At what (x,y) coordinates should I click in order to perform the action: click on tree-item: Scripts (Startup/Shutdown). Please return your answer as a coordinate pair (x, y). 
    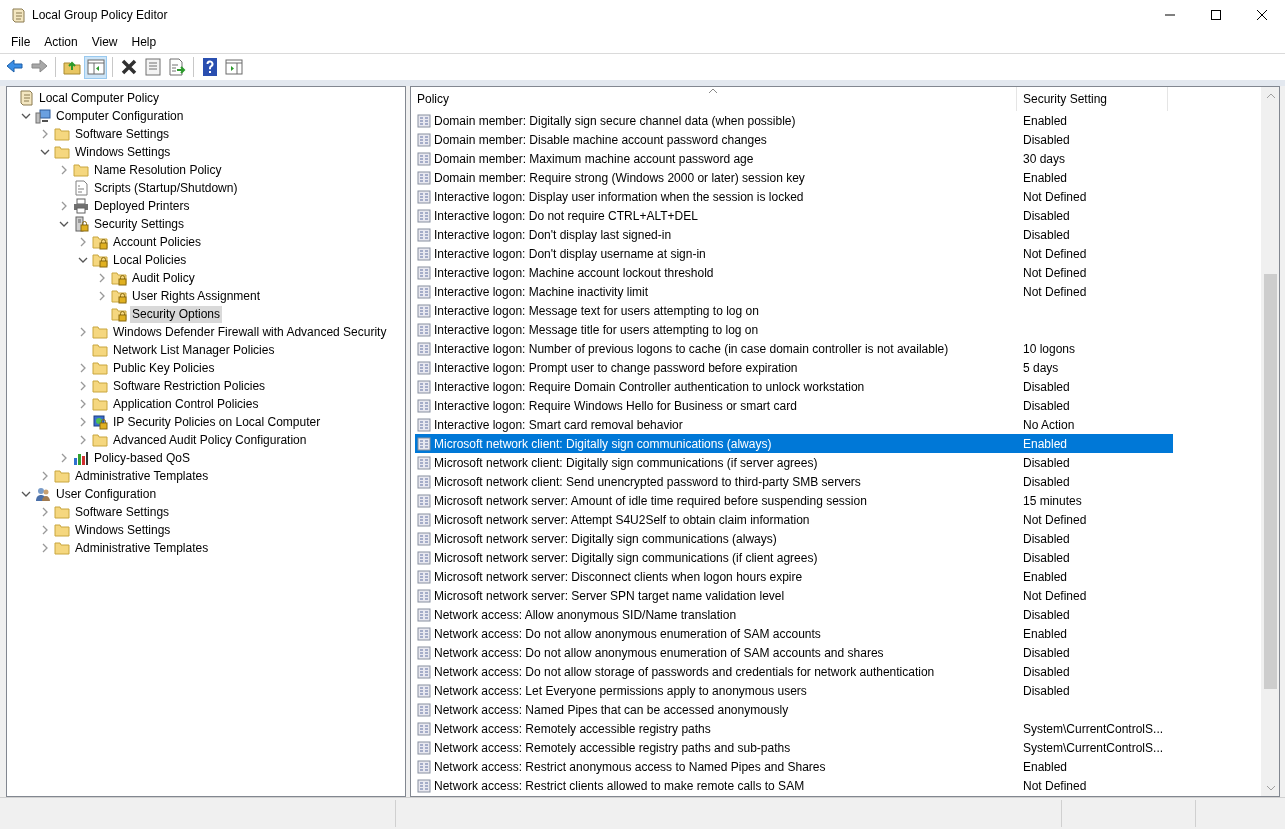
    Looking at the image, I should click on (166, 188).